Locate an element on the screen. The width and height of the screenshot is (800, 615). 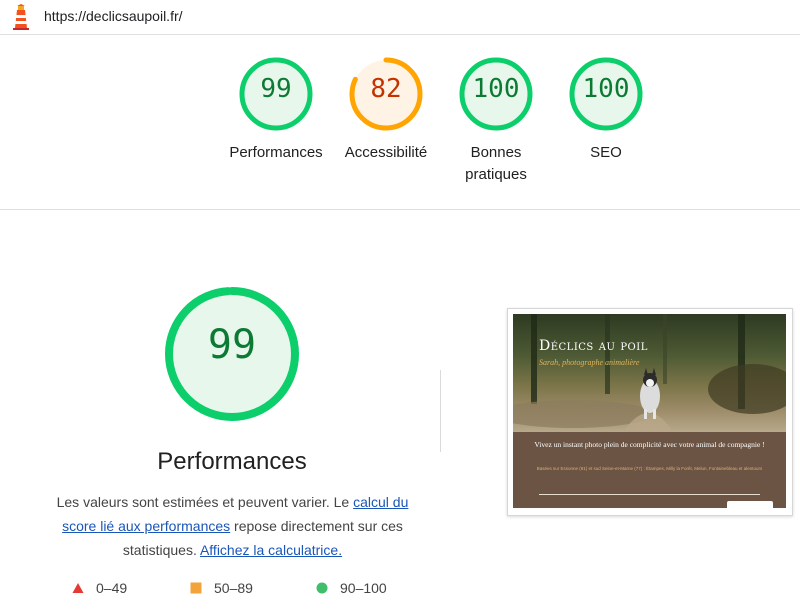
gauge-label: SEO is located at coordinates (606, 152).